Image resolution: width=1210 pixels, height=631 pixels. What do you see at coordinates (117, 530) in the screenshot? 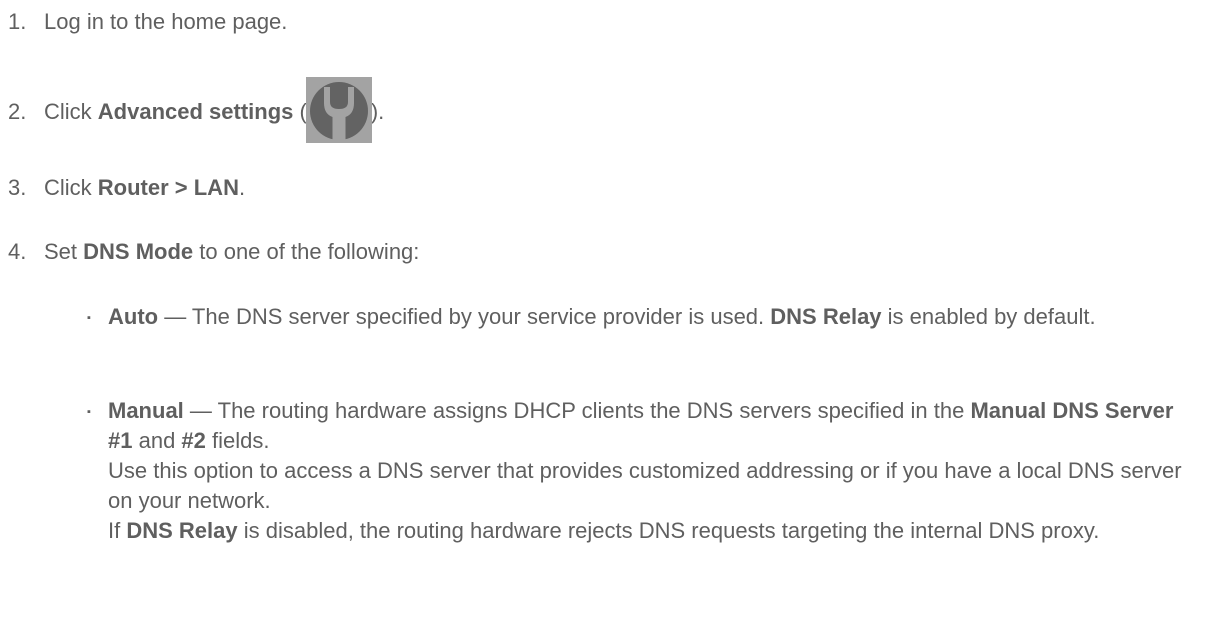
I see `bullet-text: If` at bounding box center [117, 530].